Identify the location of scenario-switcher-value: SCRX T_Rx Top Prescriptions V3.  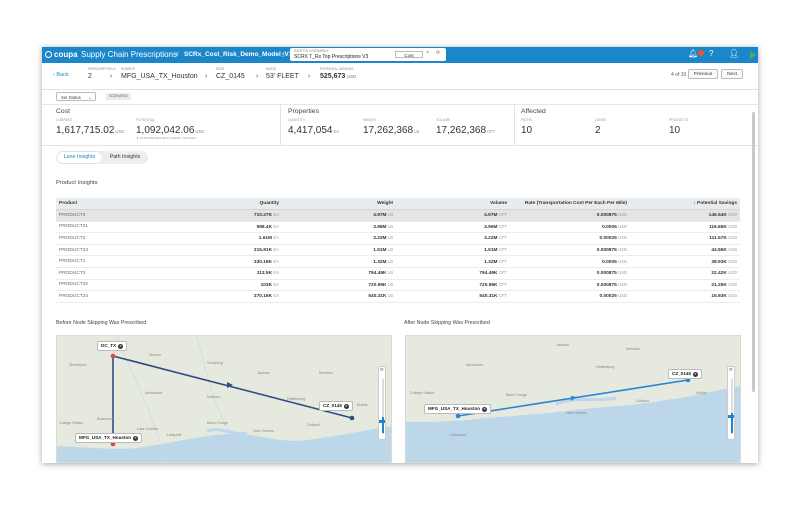
(331, 57).